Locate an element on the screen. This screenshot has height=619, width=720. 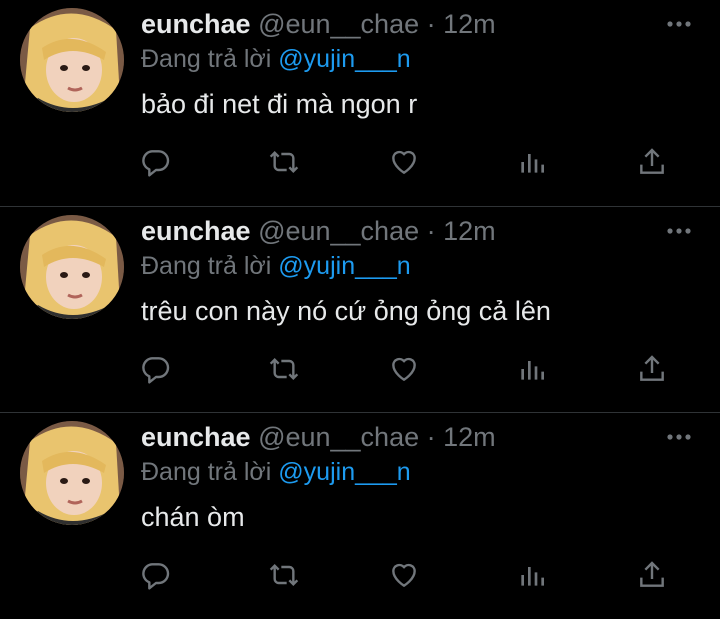
tweet-text: bảo đi net đi mà ngon r is located at coordinates (279, 104).